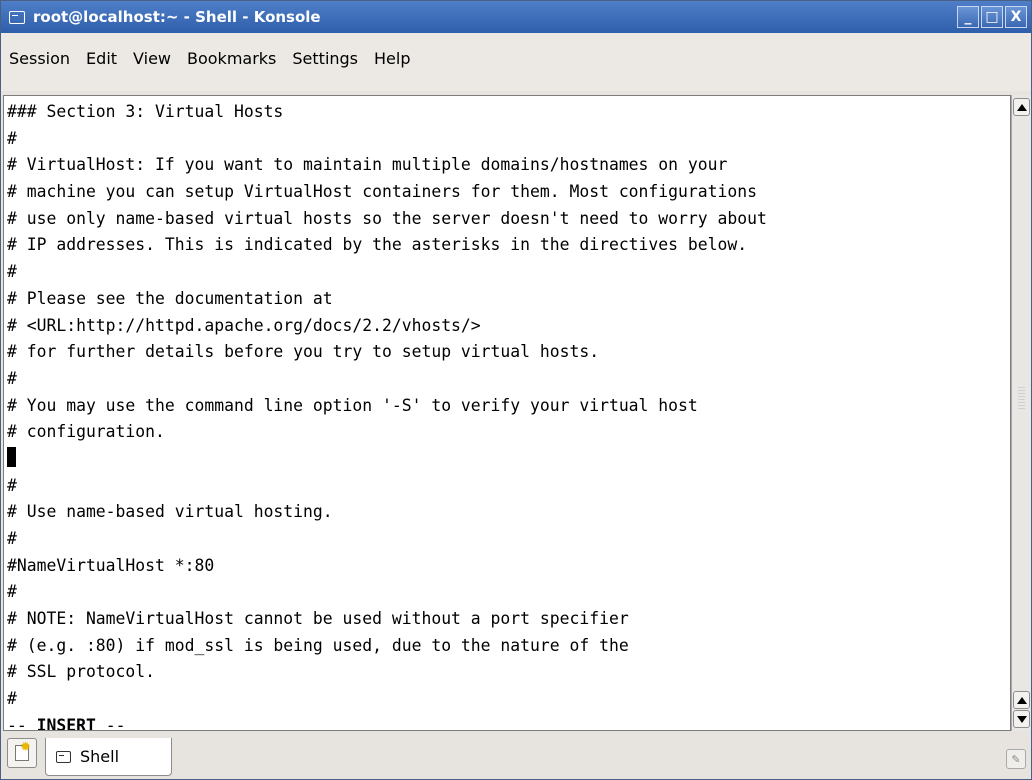 Image resolution: width=1032 pixels, height=780 pixels. What do you see at coordinates (100, 756) in the screenshot?
I see `tab-label: Shell` at bounding box center [100, 756].